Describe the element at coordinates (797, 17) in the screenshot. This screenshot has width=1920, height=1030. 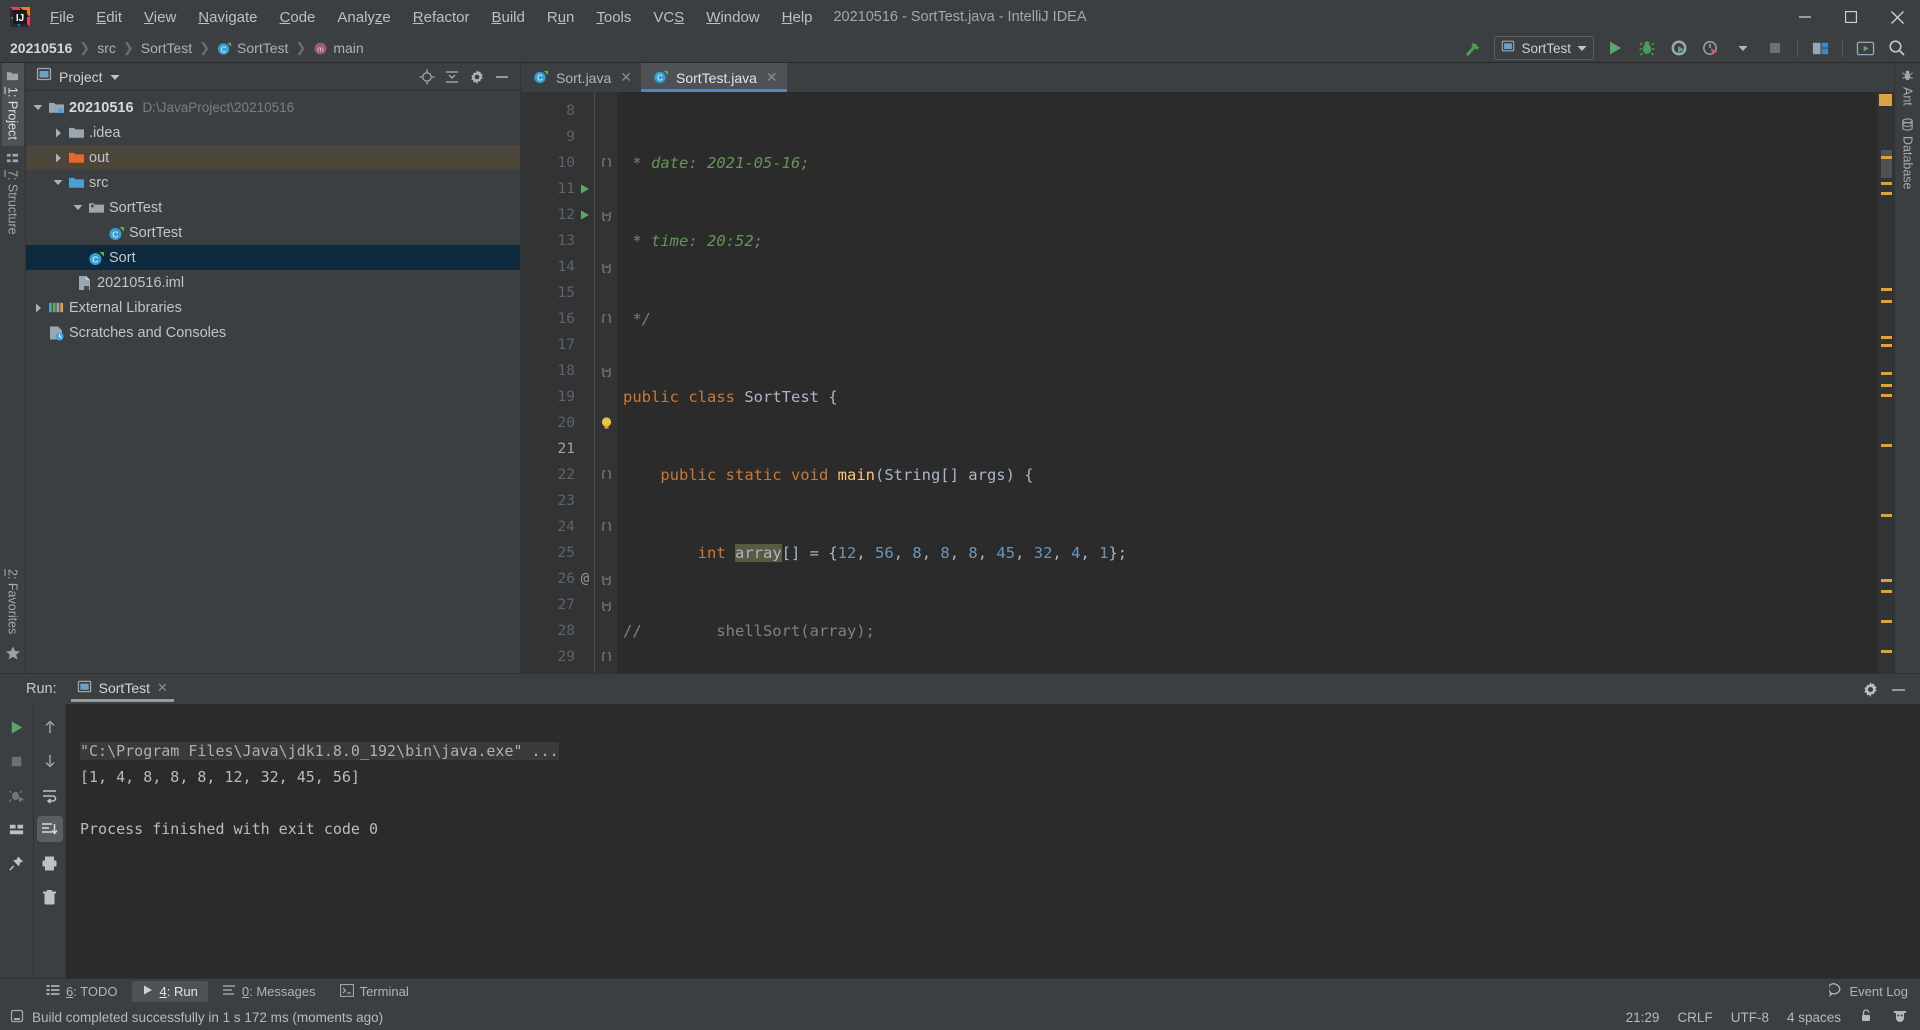
I see `menu-help: Help` at that location.